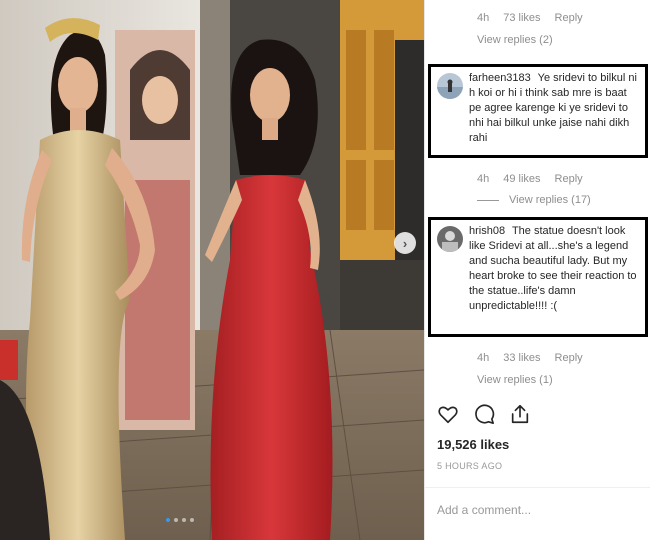 This screenshot has height=540, width=650. Describe the element at coordinates (537, 487) in the screenshot. I see `divider` at that location.